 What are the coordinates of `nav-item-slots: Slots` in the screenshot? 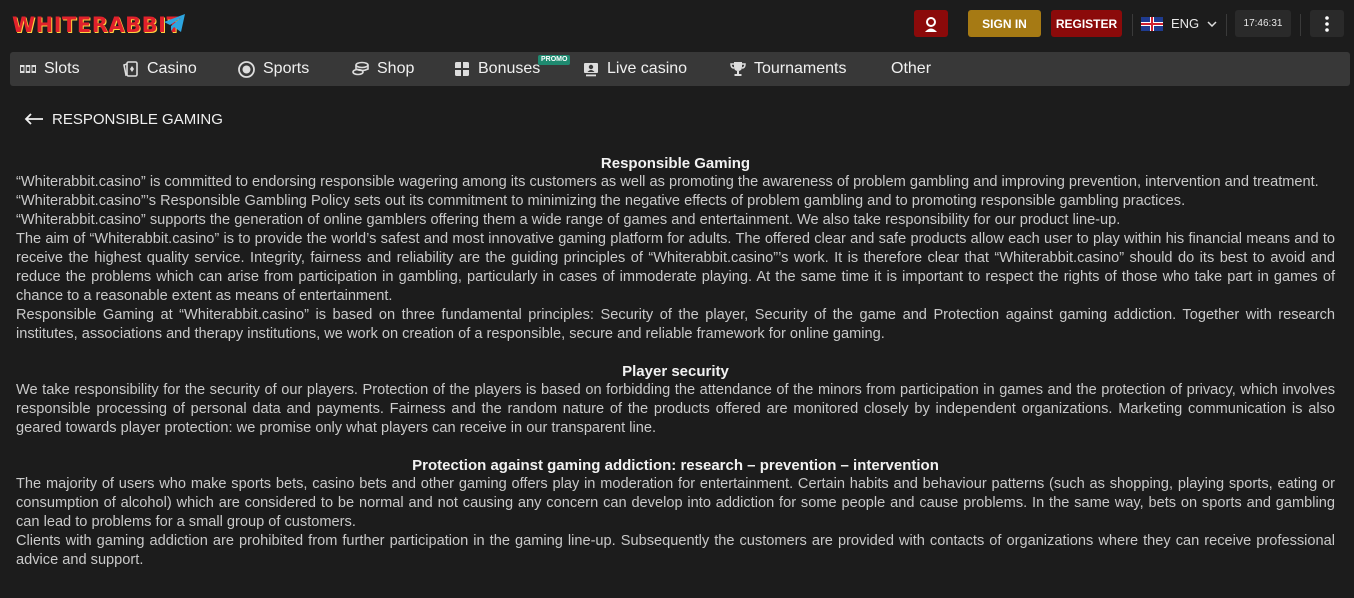 It's located at (50, 69).